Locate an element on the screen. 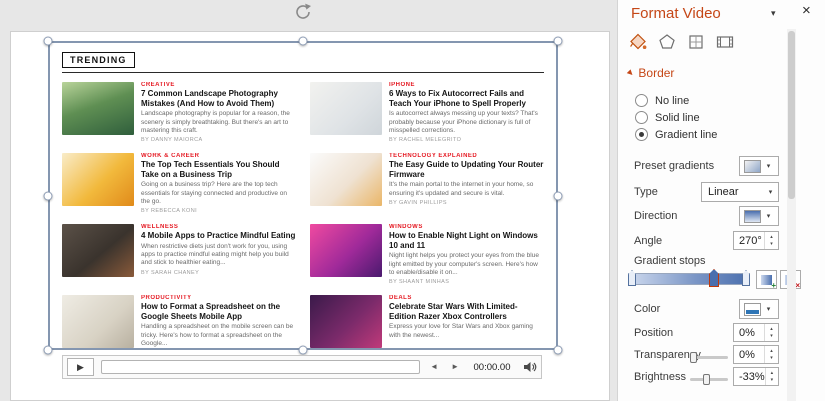 The image size is (825, 401). article-byline: BY SHAANT MINHAS is located at coordinates (419, 282).